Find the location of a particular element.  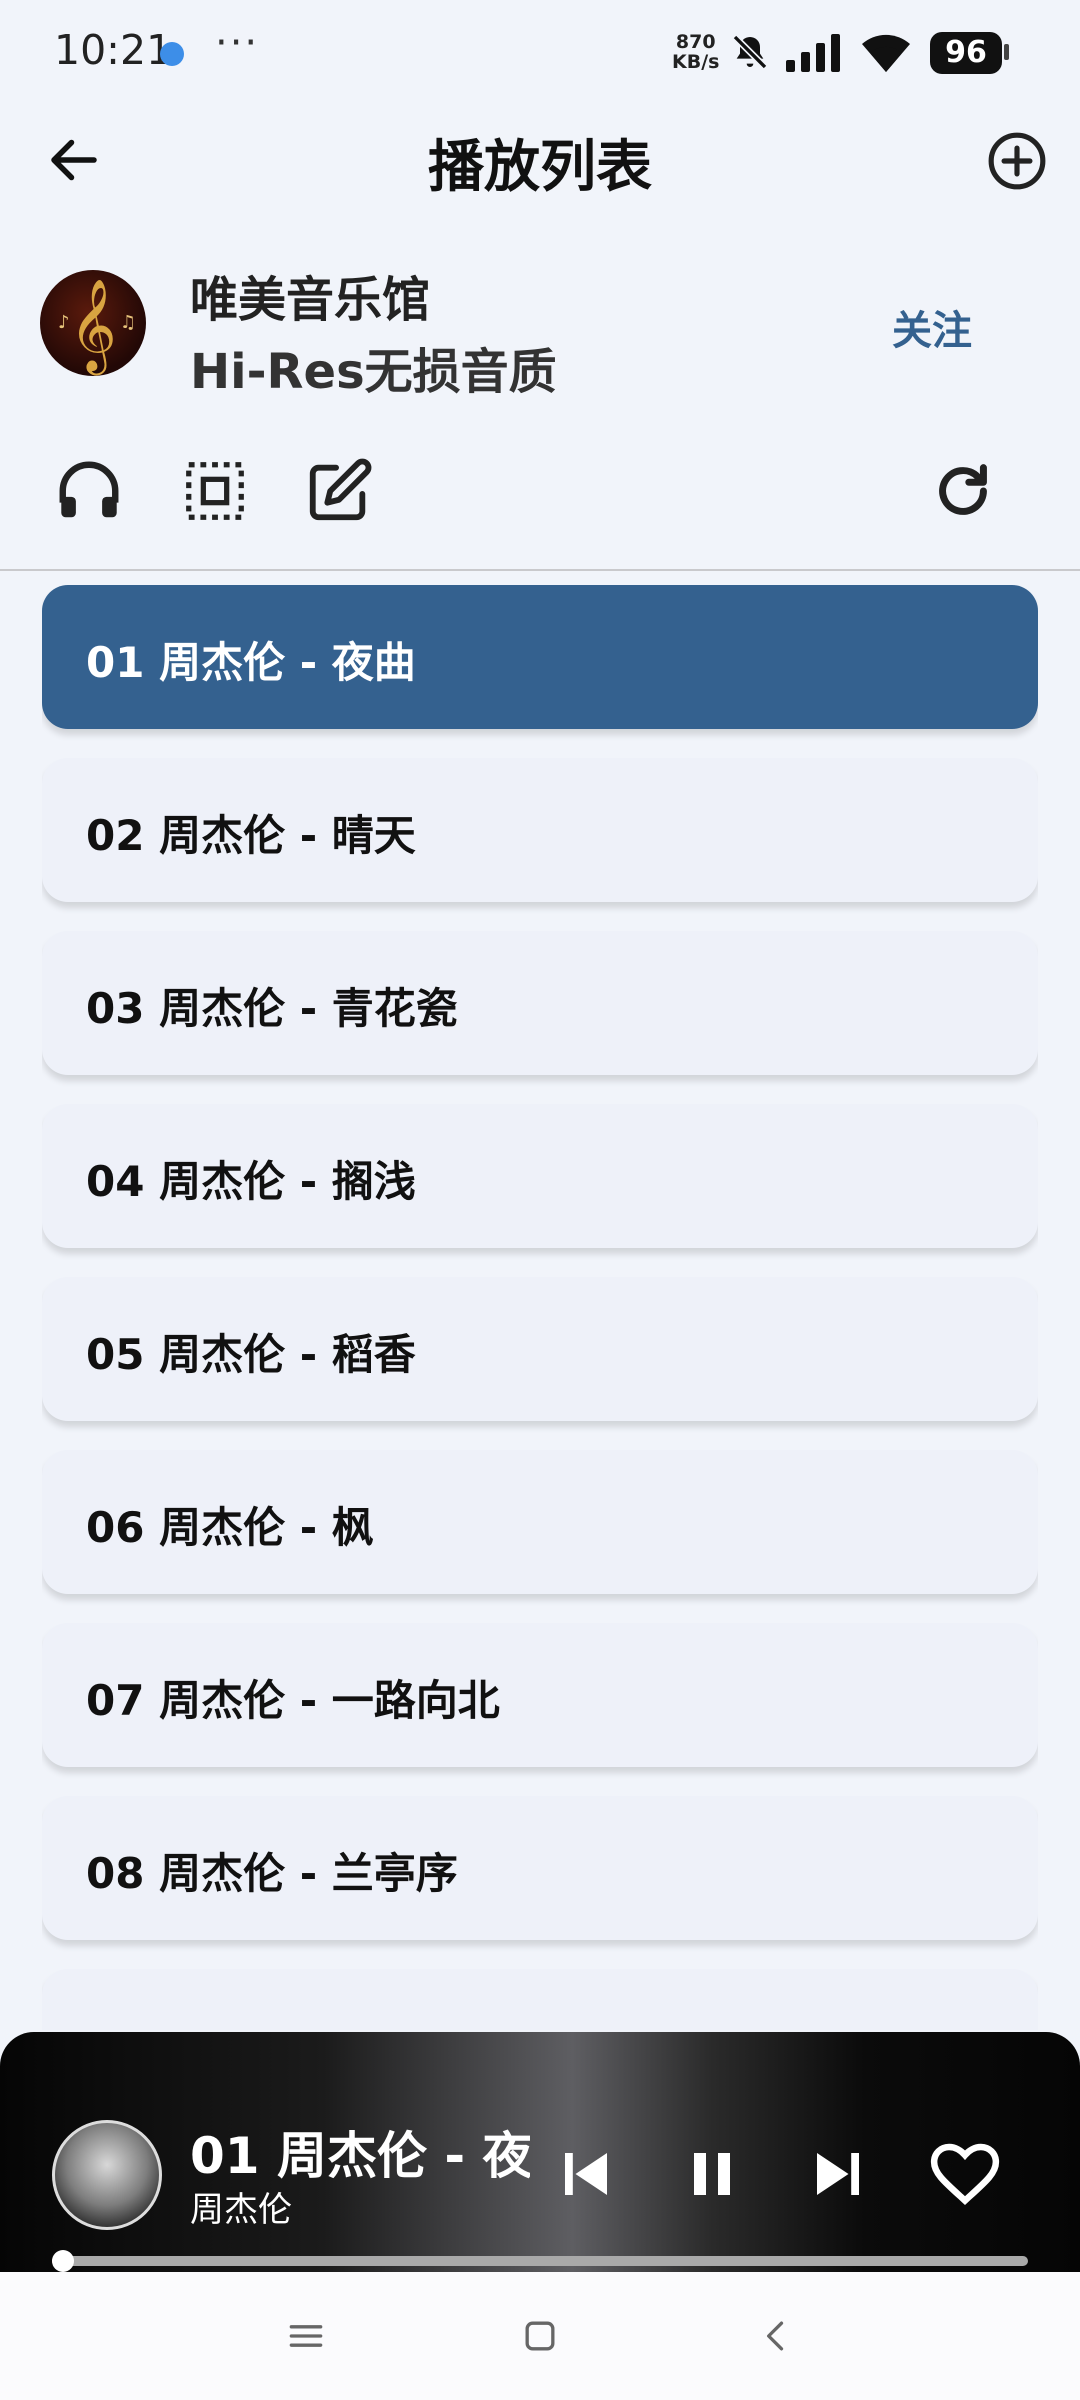

top-app-bar: 播放列表 is located at coordinates (540, 160).